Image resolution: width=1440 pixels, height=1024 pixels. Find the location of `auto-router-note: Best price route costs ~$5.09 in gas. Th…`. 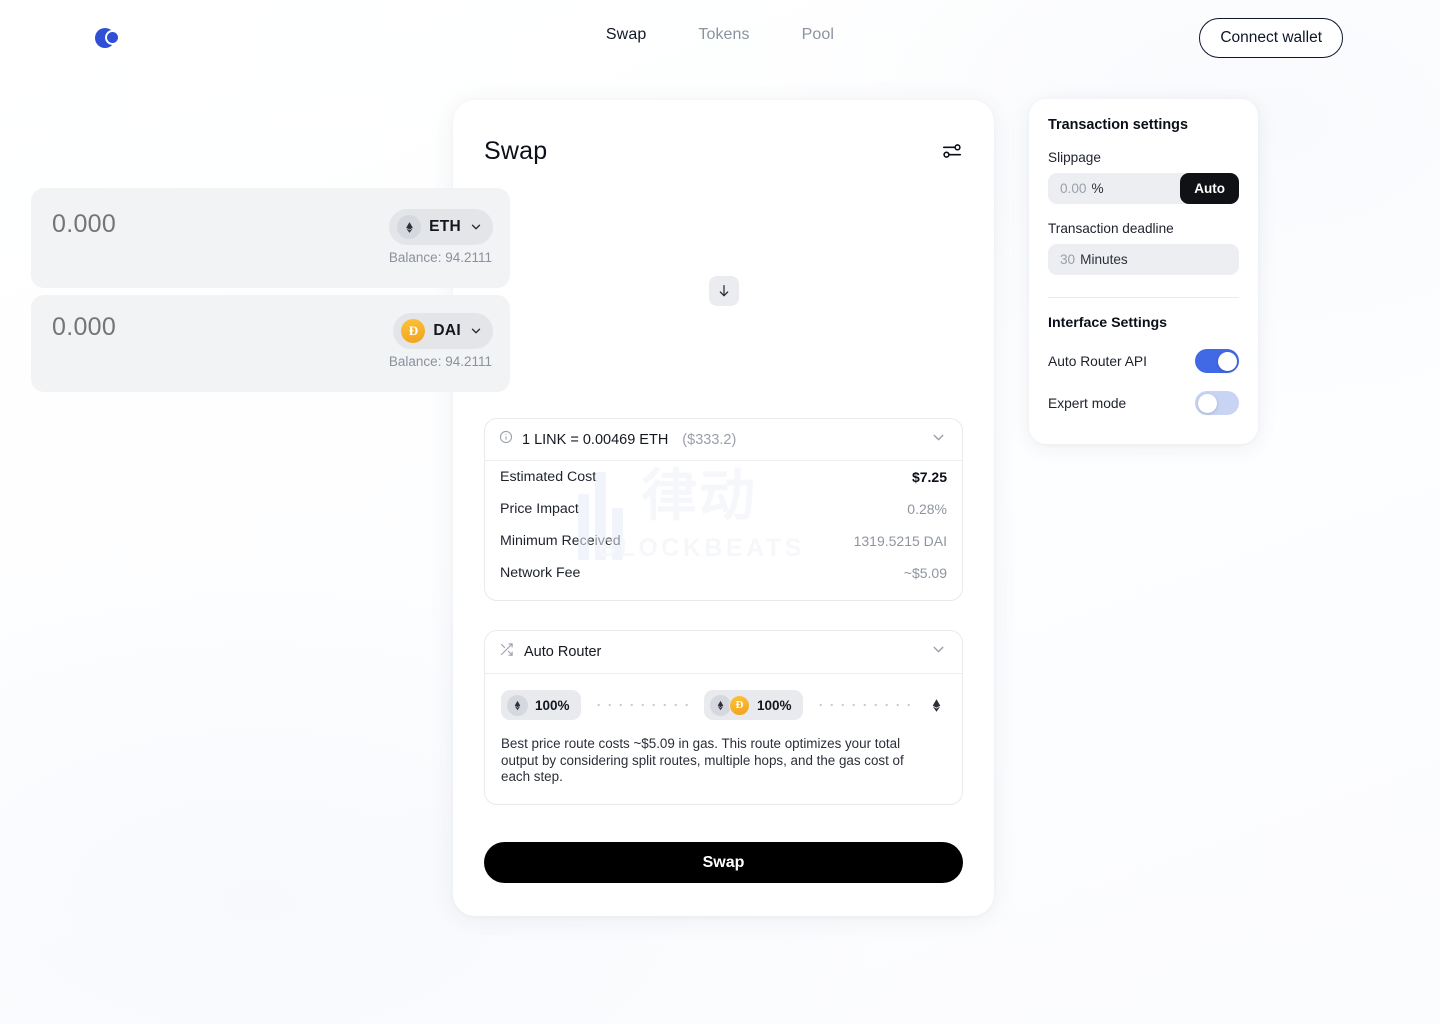

auto-router-note: Best price route costs ~$5.09 in gas. Th… is located at coordinates (702, 760).